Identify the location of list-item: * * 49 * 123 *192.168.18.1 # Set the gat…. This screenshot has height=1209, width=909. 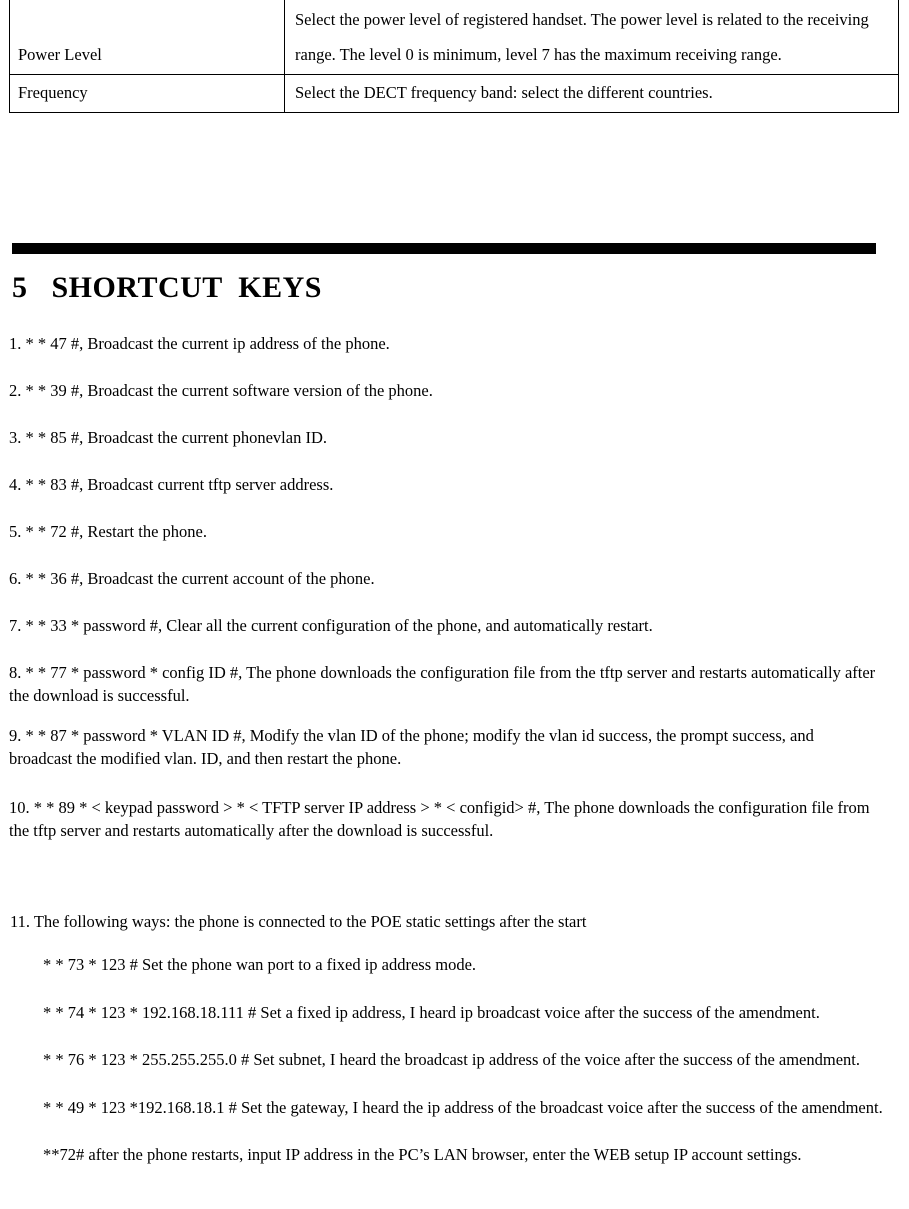
(463, 1107).